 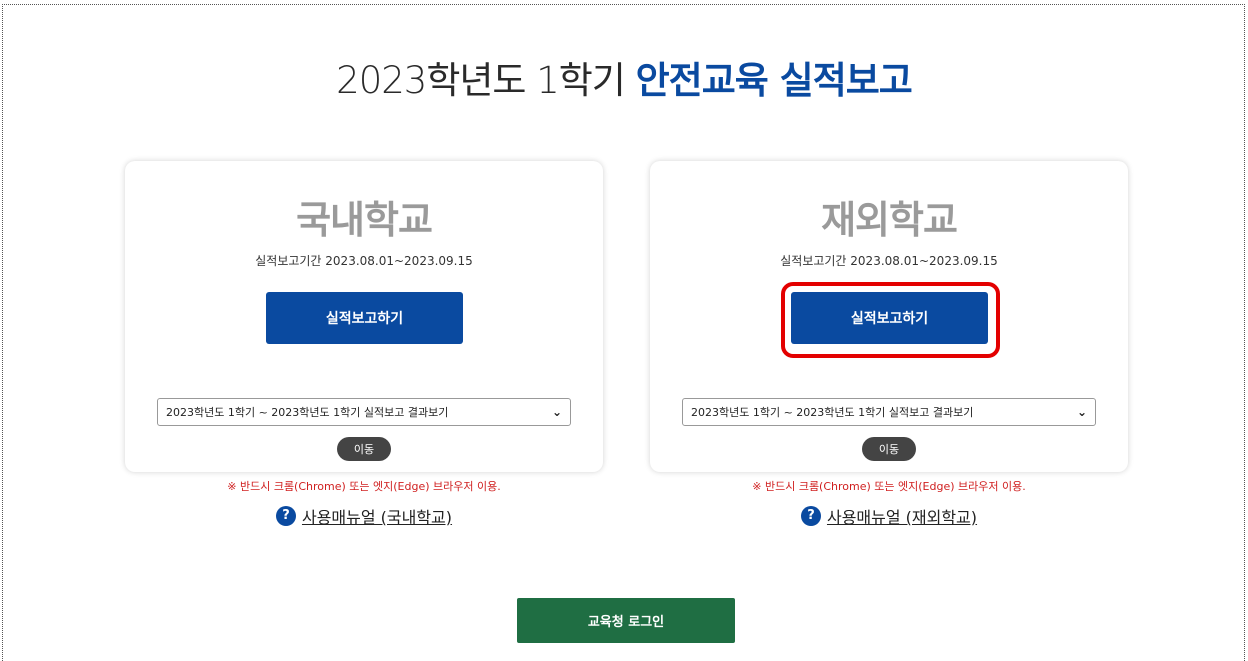 I want to click on overseas-results-select: 2023학년도 1학기 ~ 2023학년도 1학기 실적보고 결과보기 ⌄, so click(x=889, y=412).